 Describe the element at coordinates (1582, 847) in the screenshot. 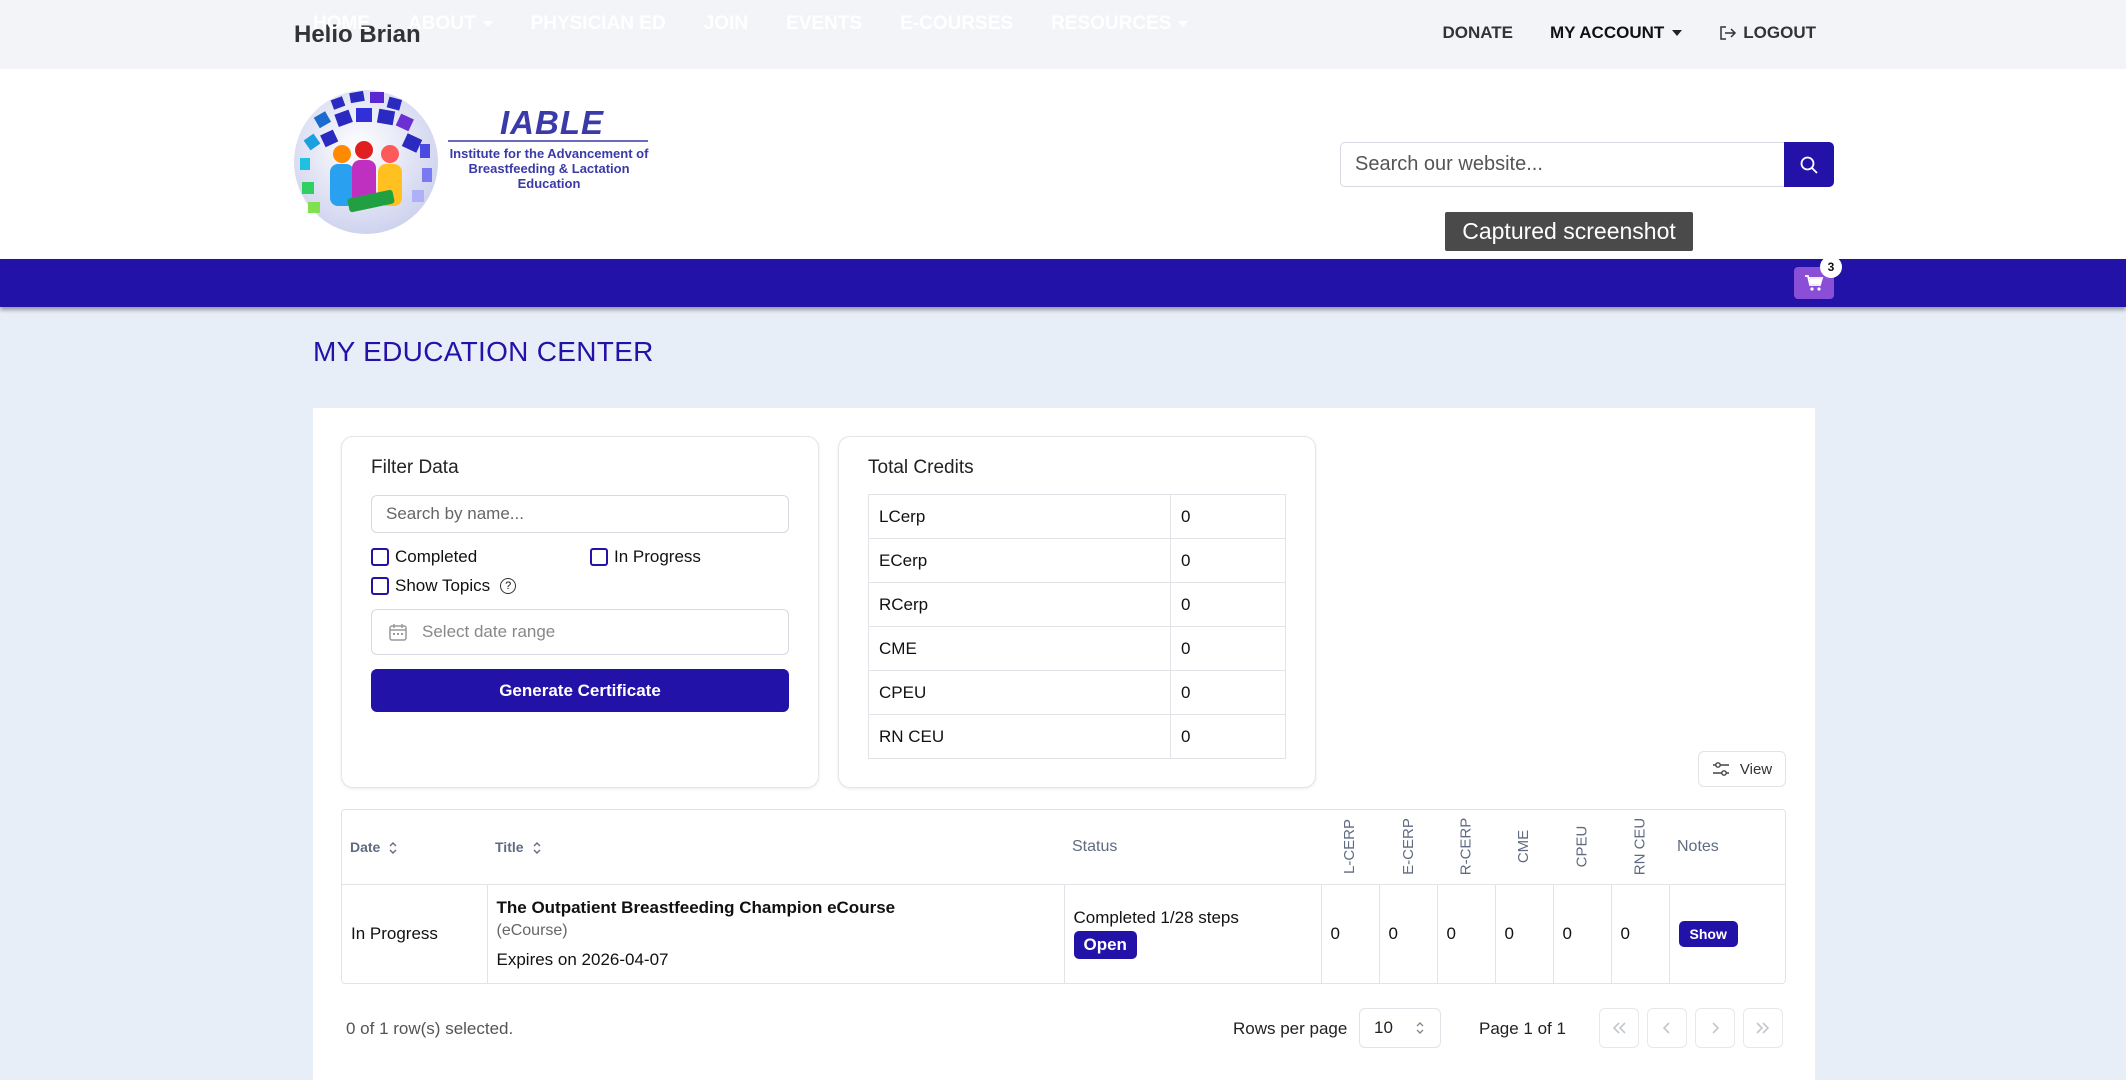

I see `header-cpeu: CPEU` at that location.